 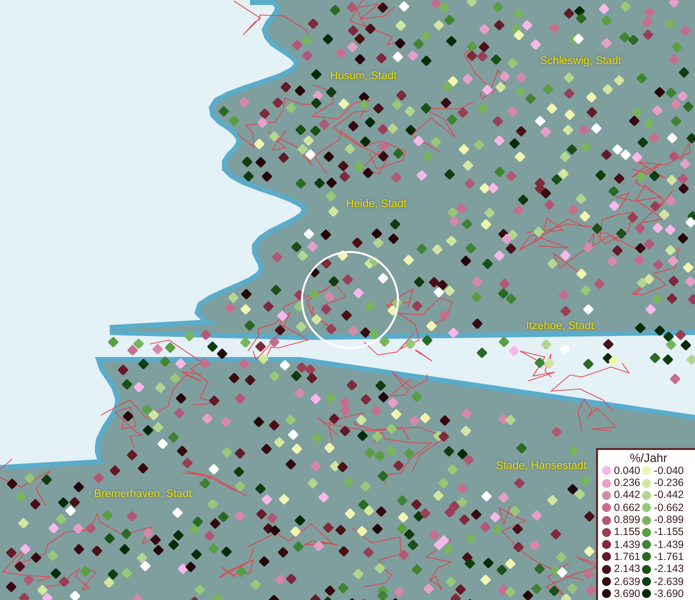 I want to click on legend-label: -0.040, so click(x=669, y=470).